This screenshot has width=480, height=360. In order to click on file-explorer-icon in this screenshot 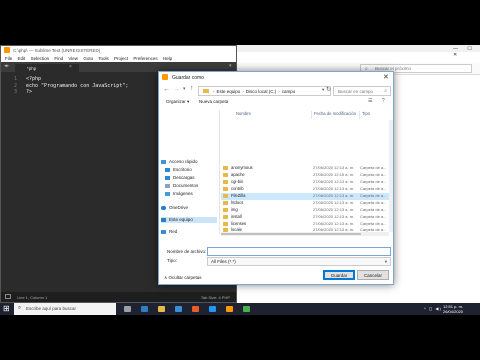, I will do `click(161, 309)`.